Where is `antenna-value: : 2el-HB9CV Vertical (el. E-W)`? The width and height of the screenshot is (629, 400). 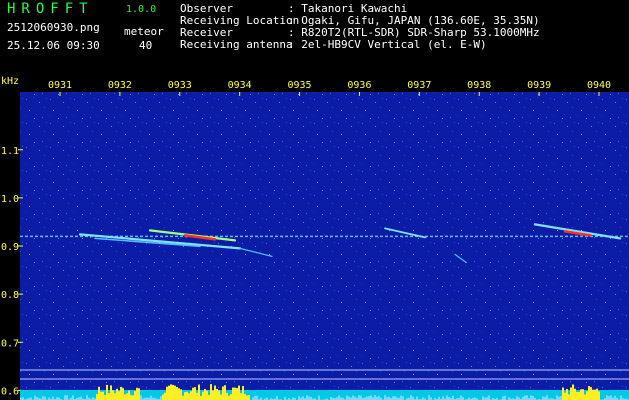 antenna-value: : 2el-HB9CV Vertical (el. E-W) is located at coordinates (387, 44).